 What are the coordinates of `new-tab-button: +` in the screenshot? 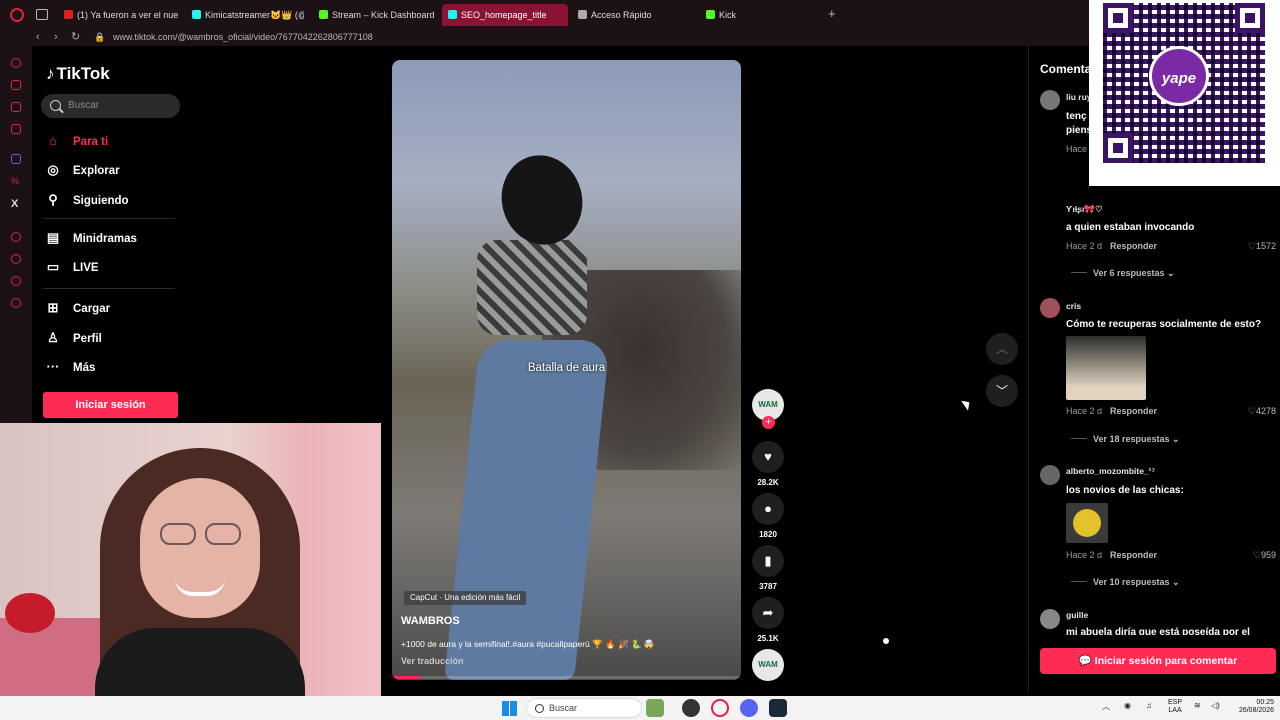 It's located at (832, 13).